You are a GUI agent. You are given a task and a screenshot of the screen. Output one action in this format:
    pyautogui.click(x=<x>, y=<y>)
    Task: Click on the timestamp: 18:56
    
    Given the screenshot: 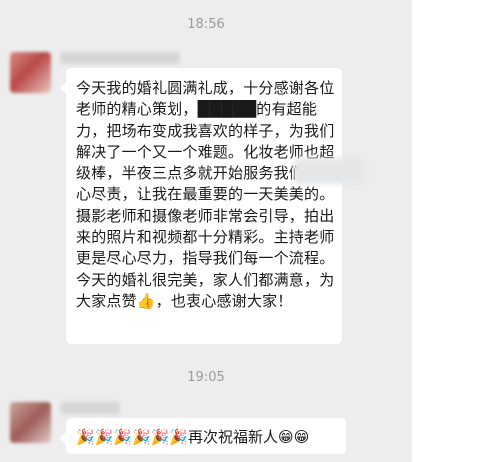 What is the action you would take?
    pyautogui.click(x=206, y=24)
    